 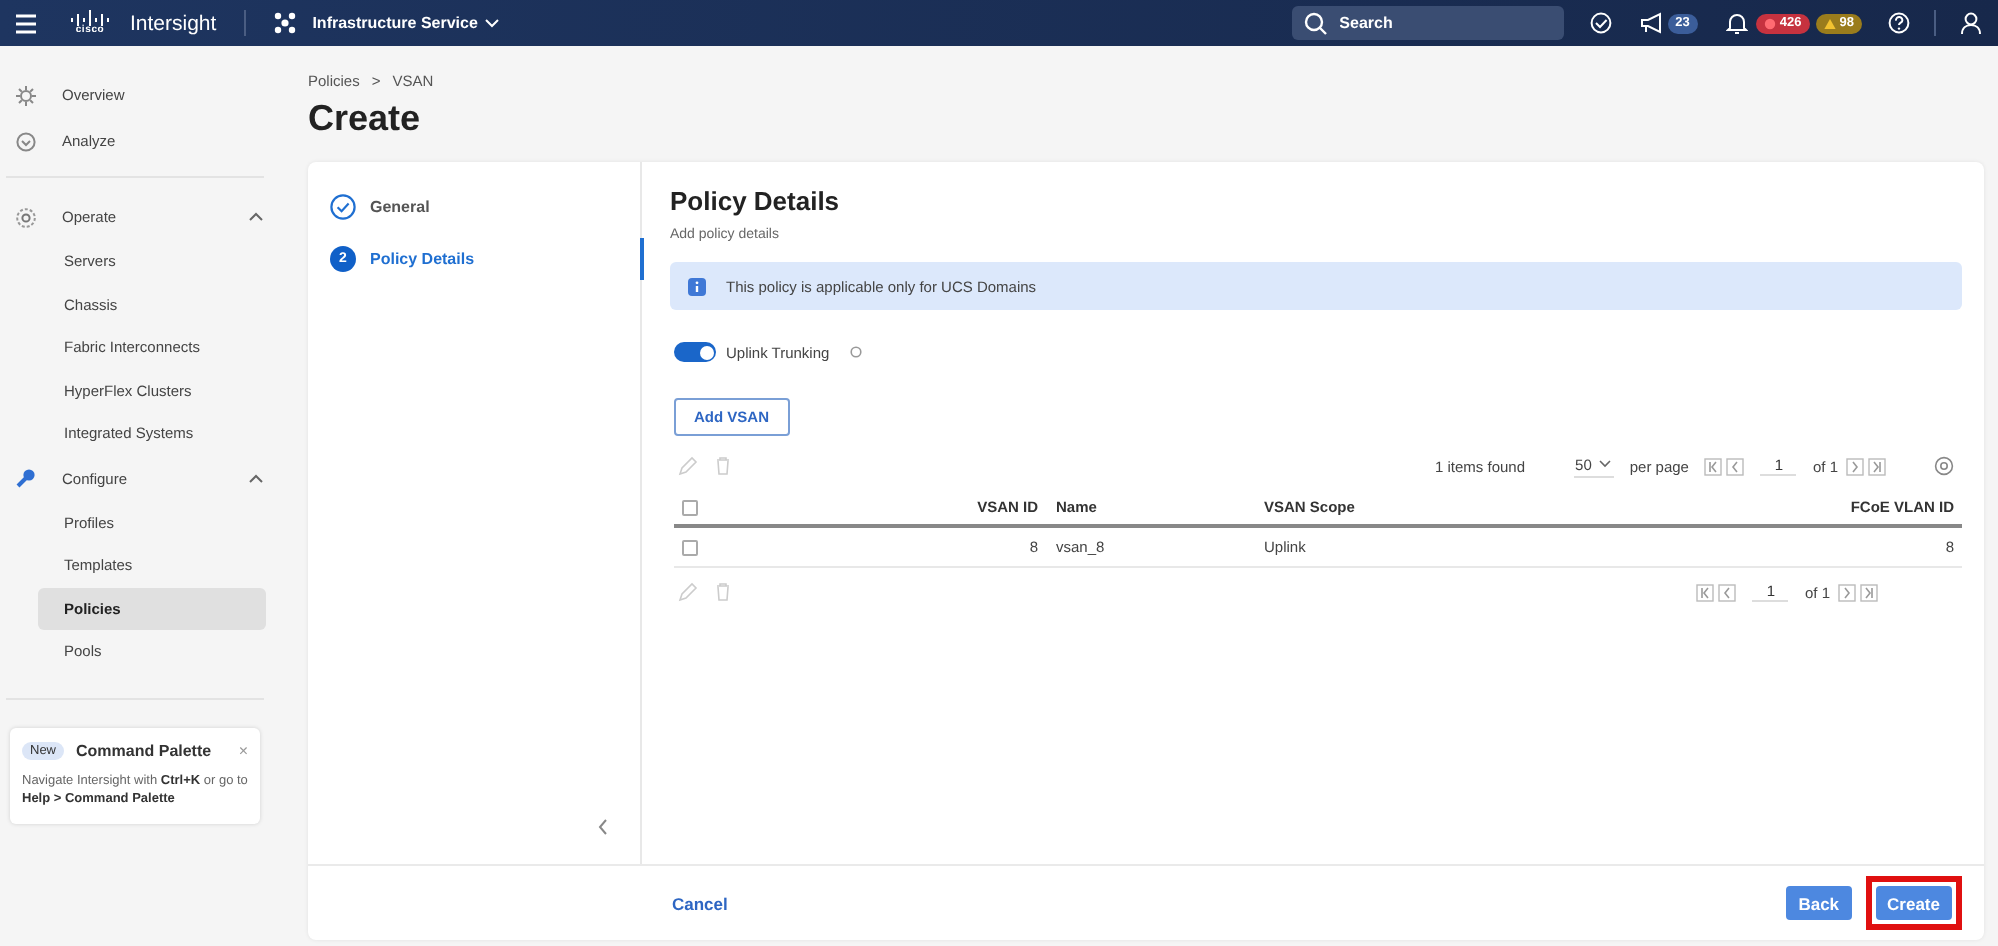 I want to click on warning-icon, so click(x=1829, y=23).